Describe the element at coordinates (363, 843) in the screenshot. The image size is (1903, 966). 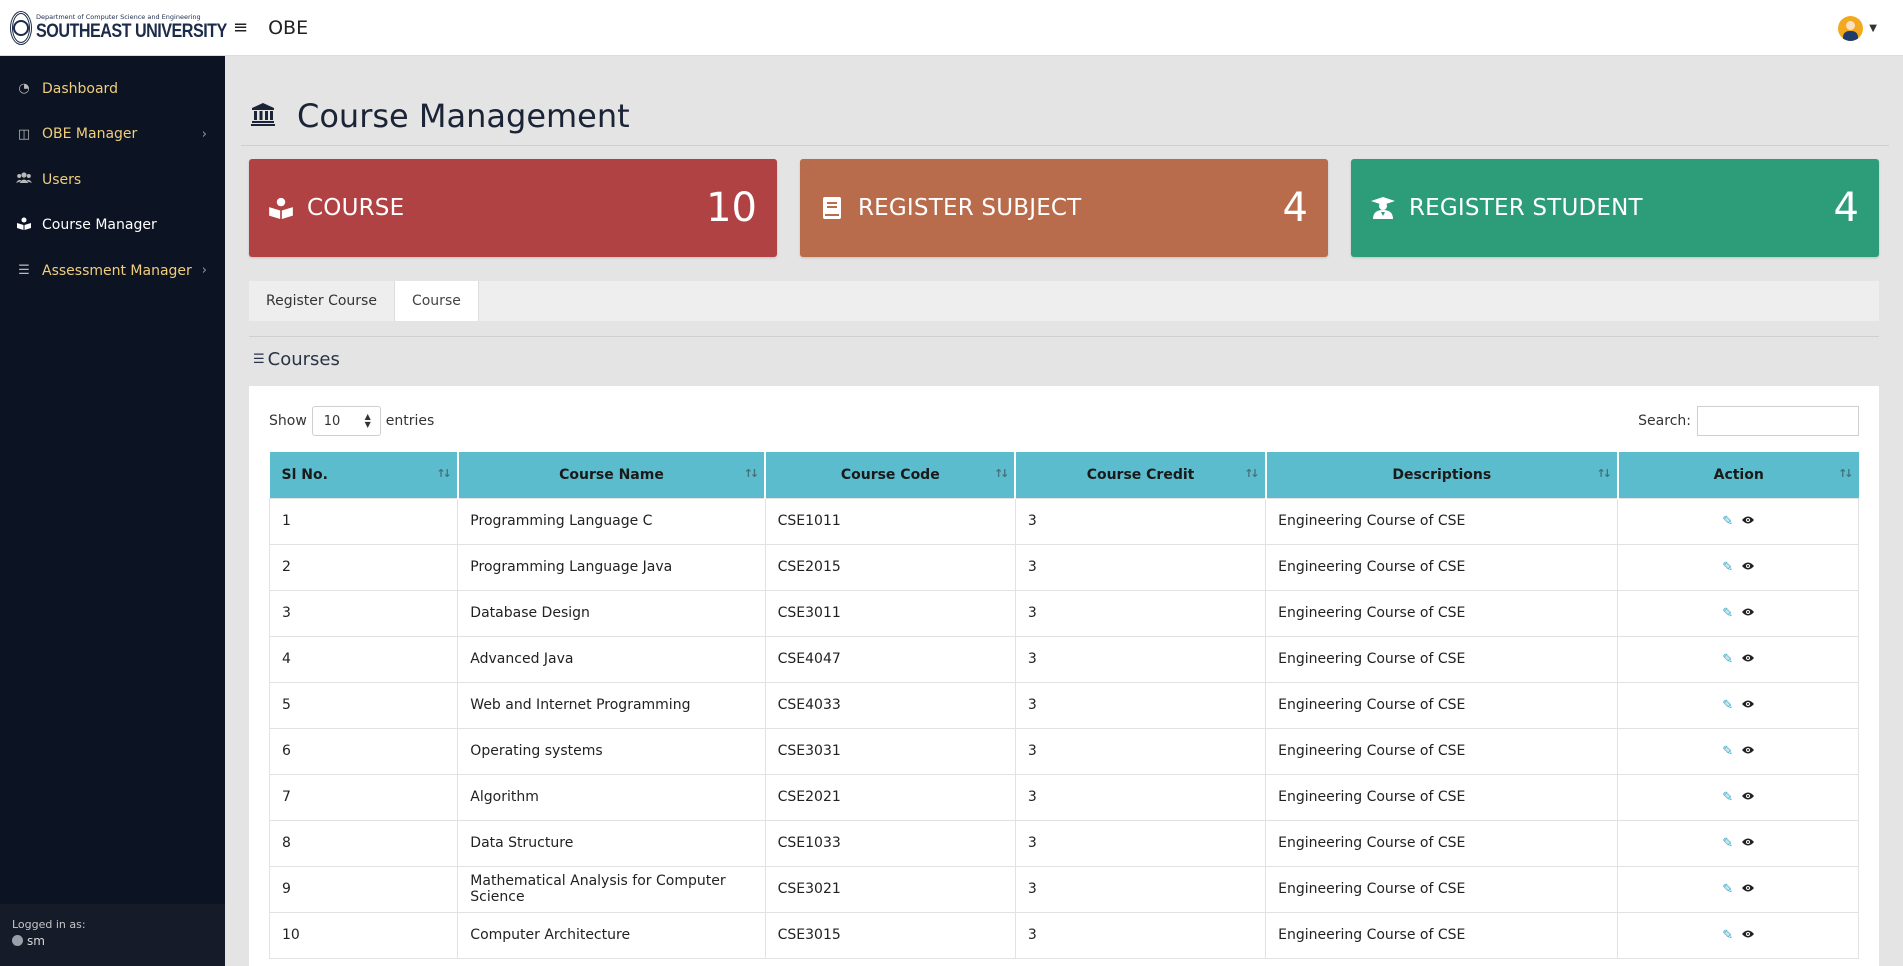
I see `table-cell: 8` at that location.